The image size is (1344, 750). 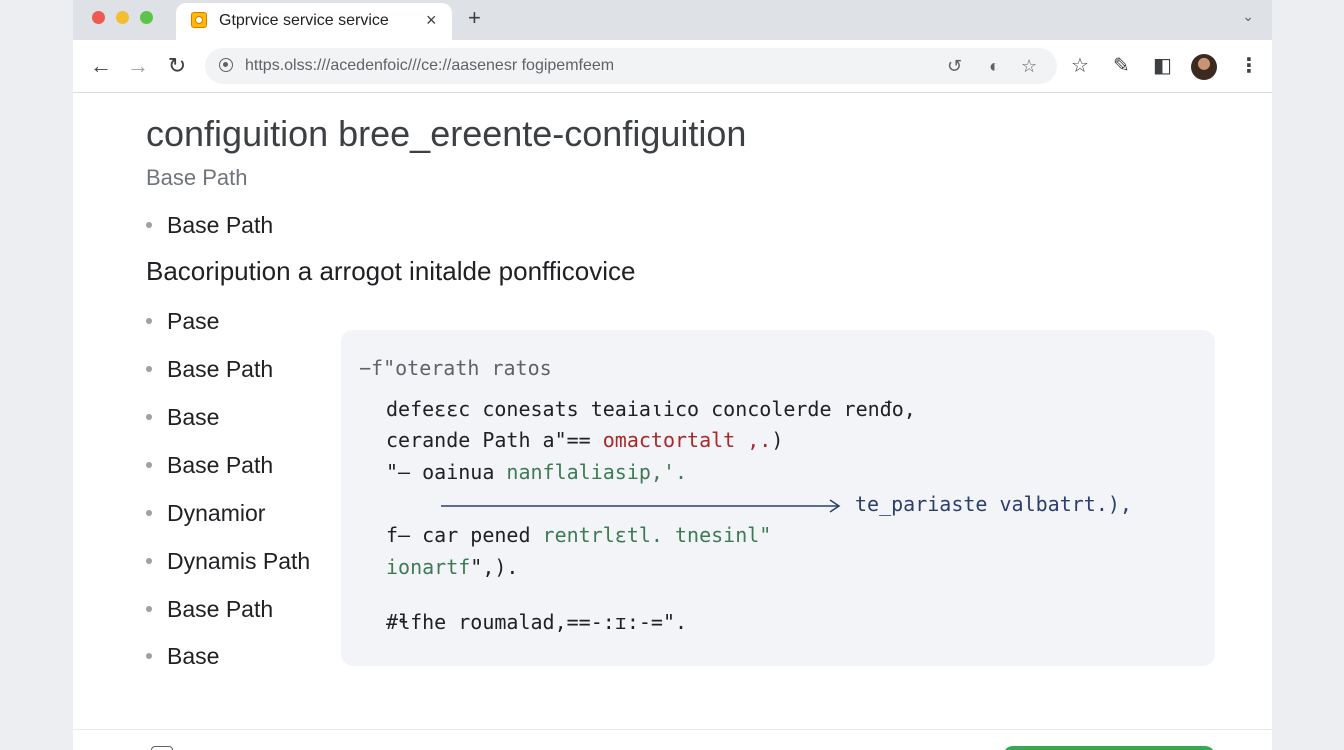 I want to click on code-token-identifier: ionartf, so click(x=428, y=567).